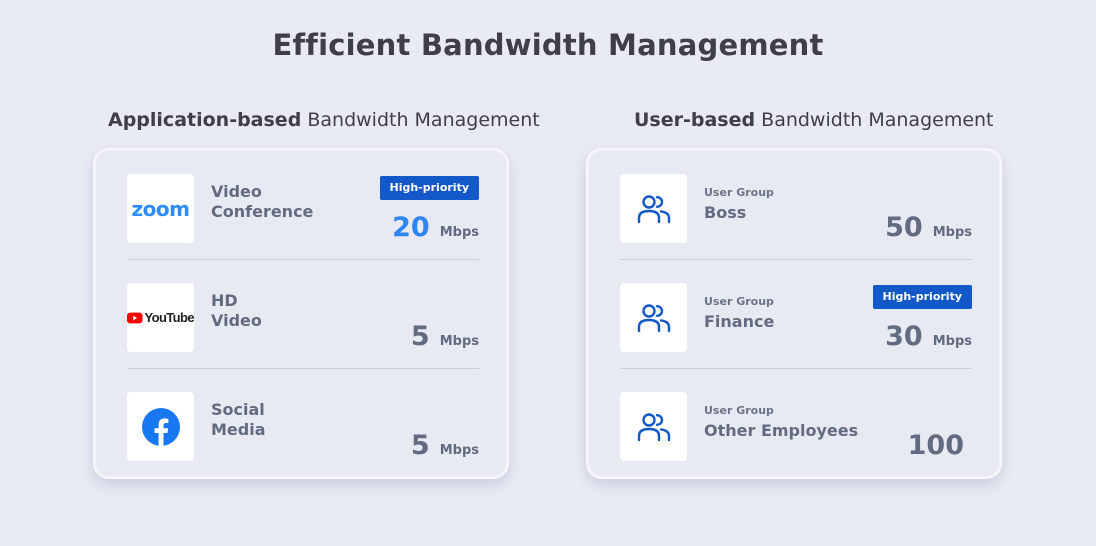 The width and height of the screenshot is (1096, 546). Describe the element at coordinates (262, 201) in the screenshot. I see `app-label: Video Conference` at that location.